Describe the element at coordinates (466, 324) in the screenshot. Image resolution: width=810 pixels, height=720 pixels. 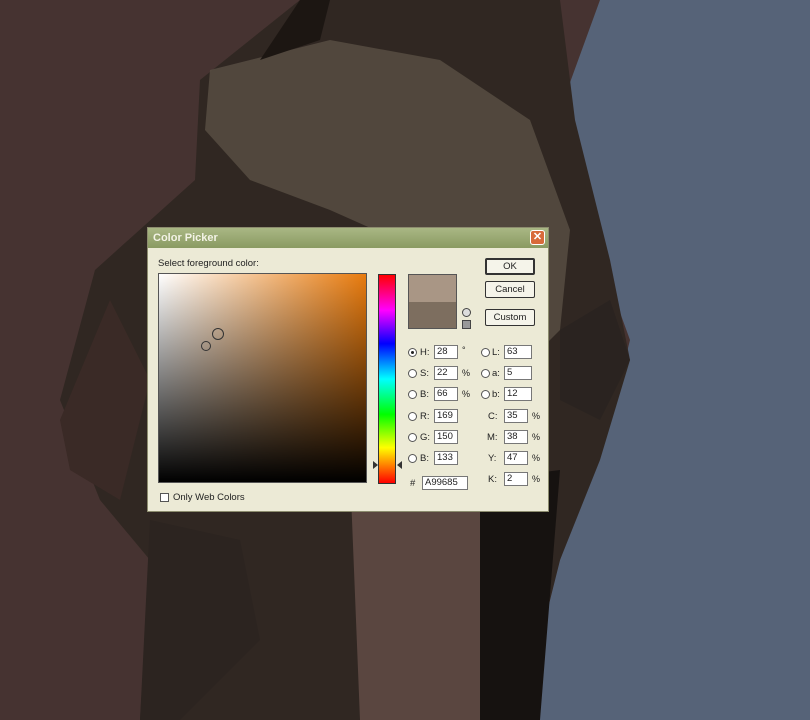
I see `web-safe-icon` at that location.